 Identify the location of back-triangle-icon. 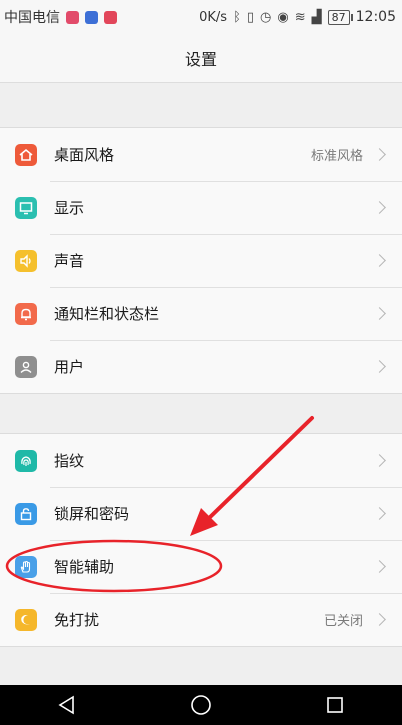
(66, 705).